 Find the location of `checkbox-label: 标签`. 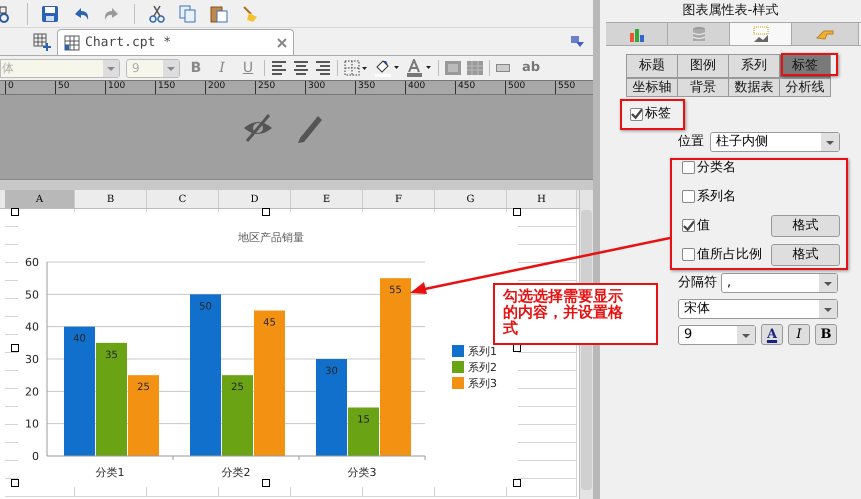

checkbox-label: 标签 is located at coordinates (658, 114).